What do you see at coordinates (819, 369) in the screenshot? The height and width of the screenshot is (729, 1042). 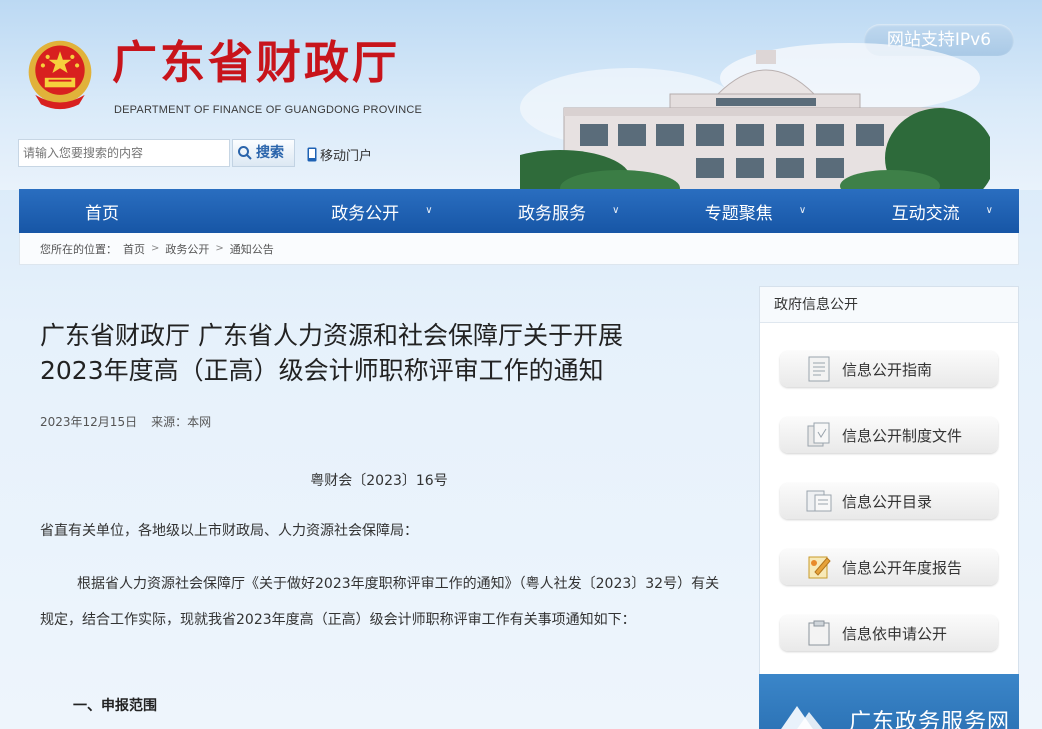 I see `document-icon` at bounding box center [819, 369].